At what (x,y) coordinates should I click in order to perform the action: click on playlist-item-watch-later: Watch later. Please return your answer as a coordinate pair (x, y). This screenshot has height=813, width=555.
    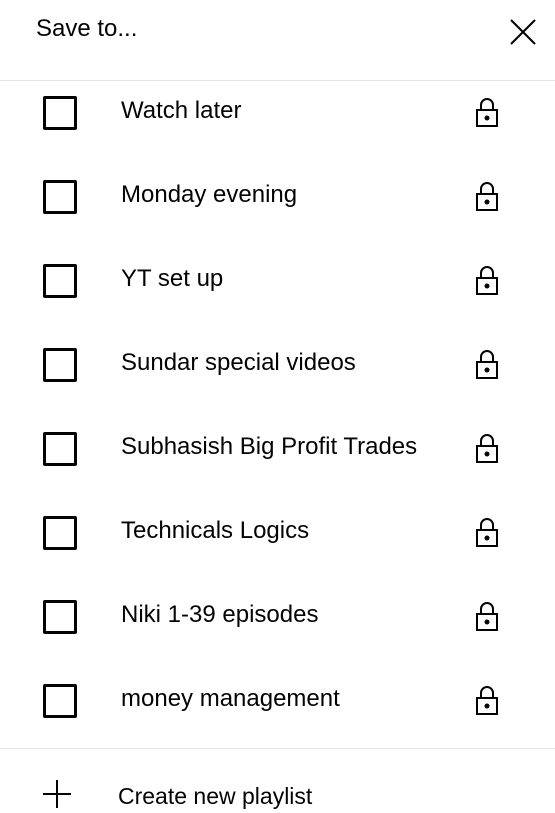
    Looking at the image, I should click on (277, 114).